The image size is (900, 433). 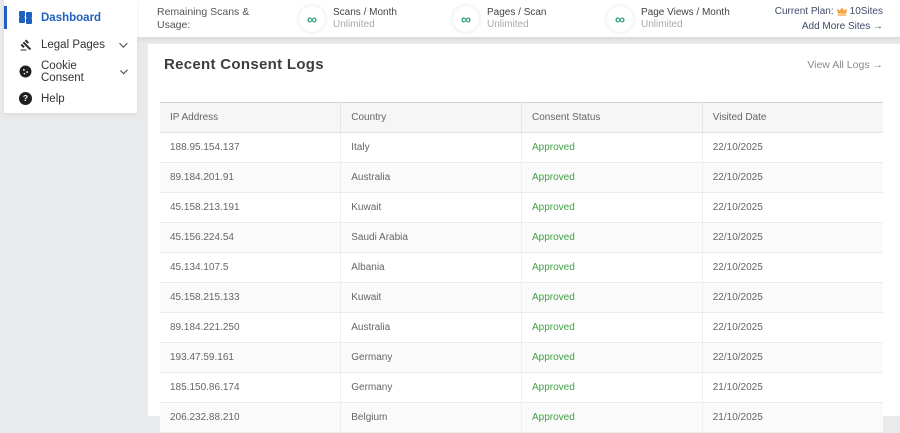 I want to click on panel-header: Recent Consent Logs View All Logs →, so click(x=521, y=64).